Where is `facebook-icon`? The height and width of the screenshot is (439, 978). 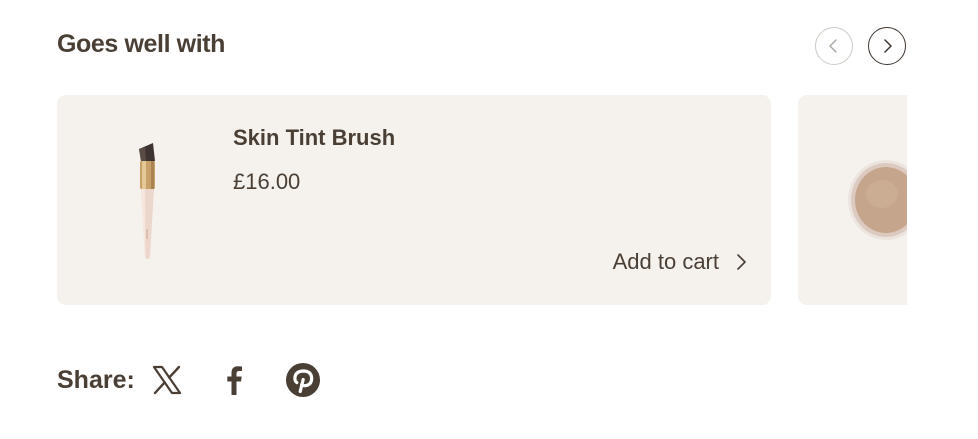 facebook-icon is located at coordinates (234, 380).